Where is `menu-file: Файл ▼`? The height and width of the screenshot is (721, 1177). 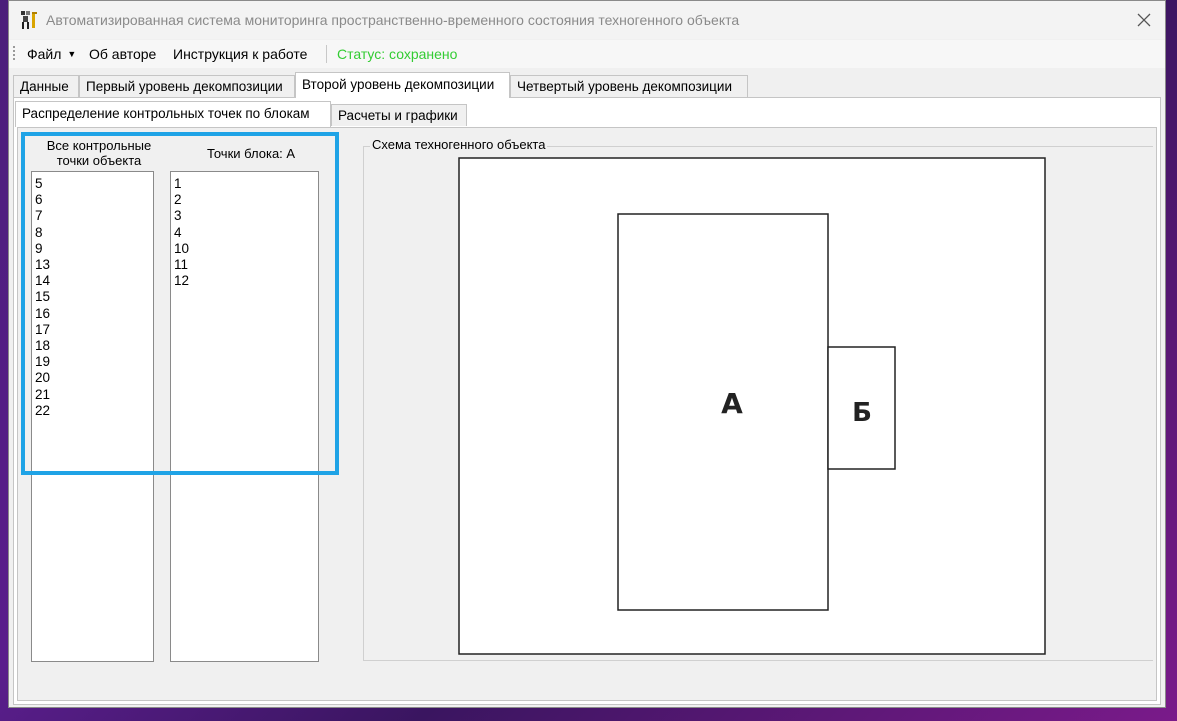 menu-file: Файл ▼ is located at coordinates (51, 54).